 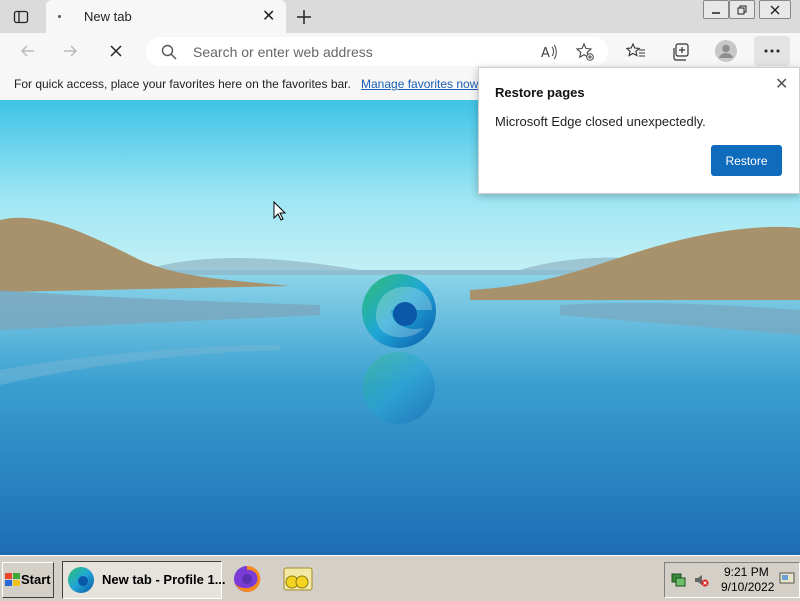 What do you see at coordinates (636, 52) in the screenshot?
I see `favorites-icon` at bounding box center [636, 52].